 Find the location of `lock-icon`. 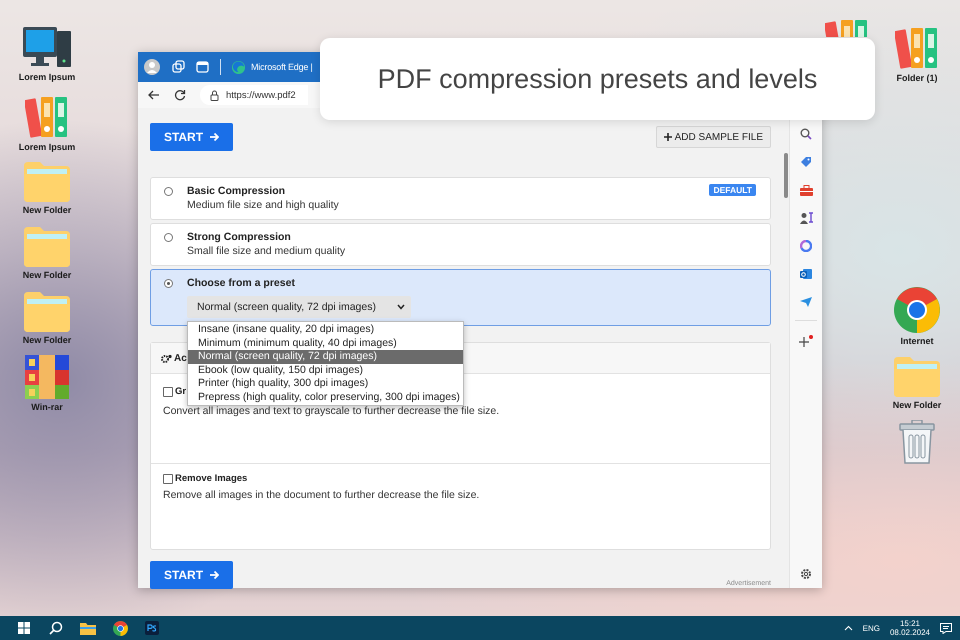

lock-icon is located at coordinates (214, 95).